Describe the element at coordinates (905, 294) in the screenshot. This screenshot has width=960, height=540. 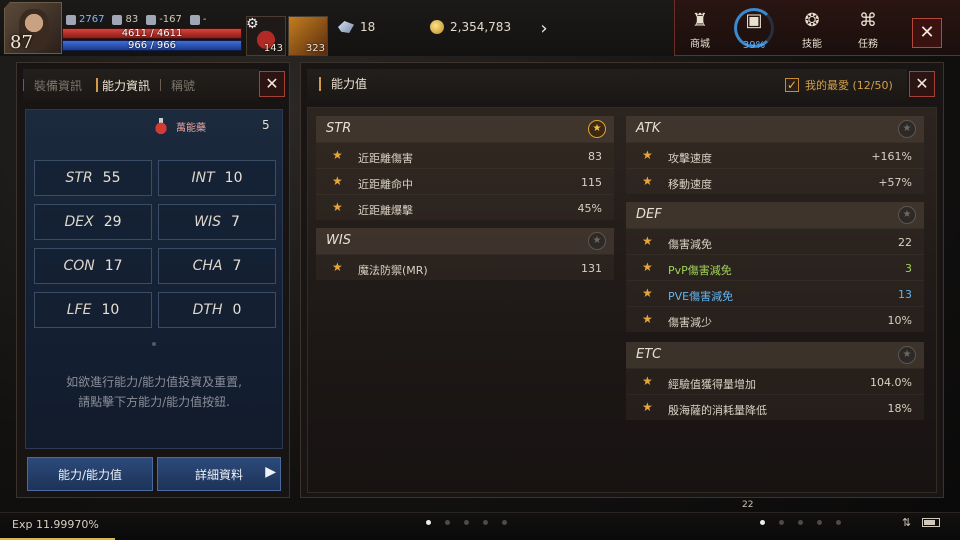
I see `row-value: 13` at that location.